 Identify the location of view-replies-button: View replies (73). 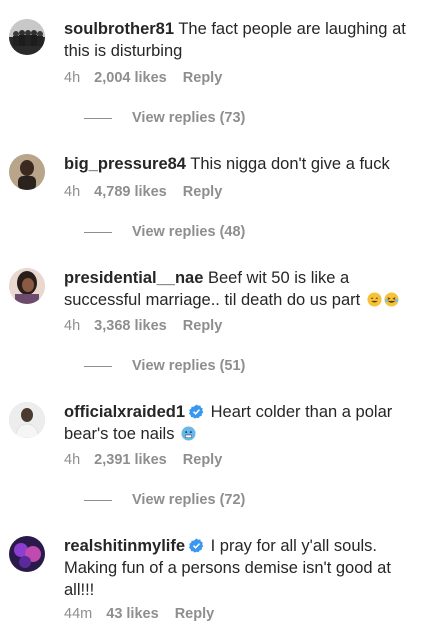
(164, 118).